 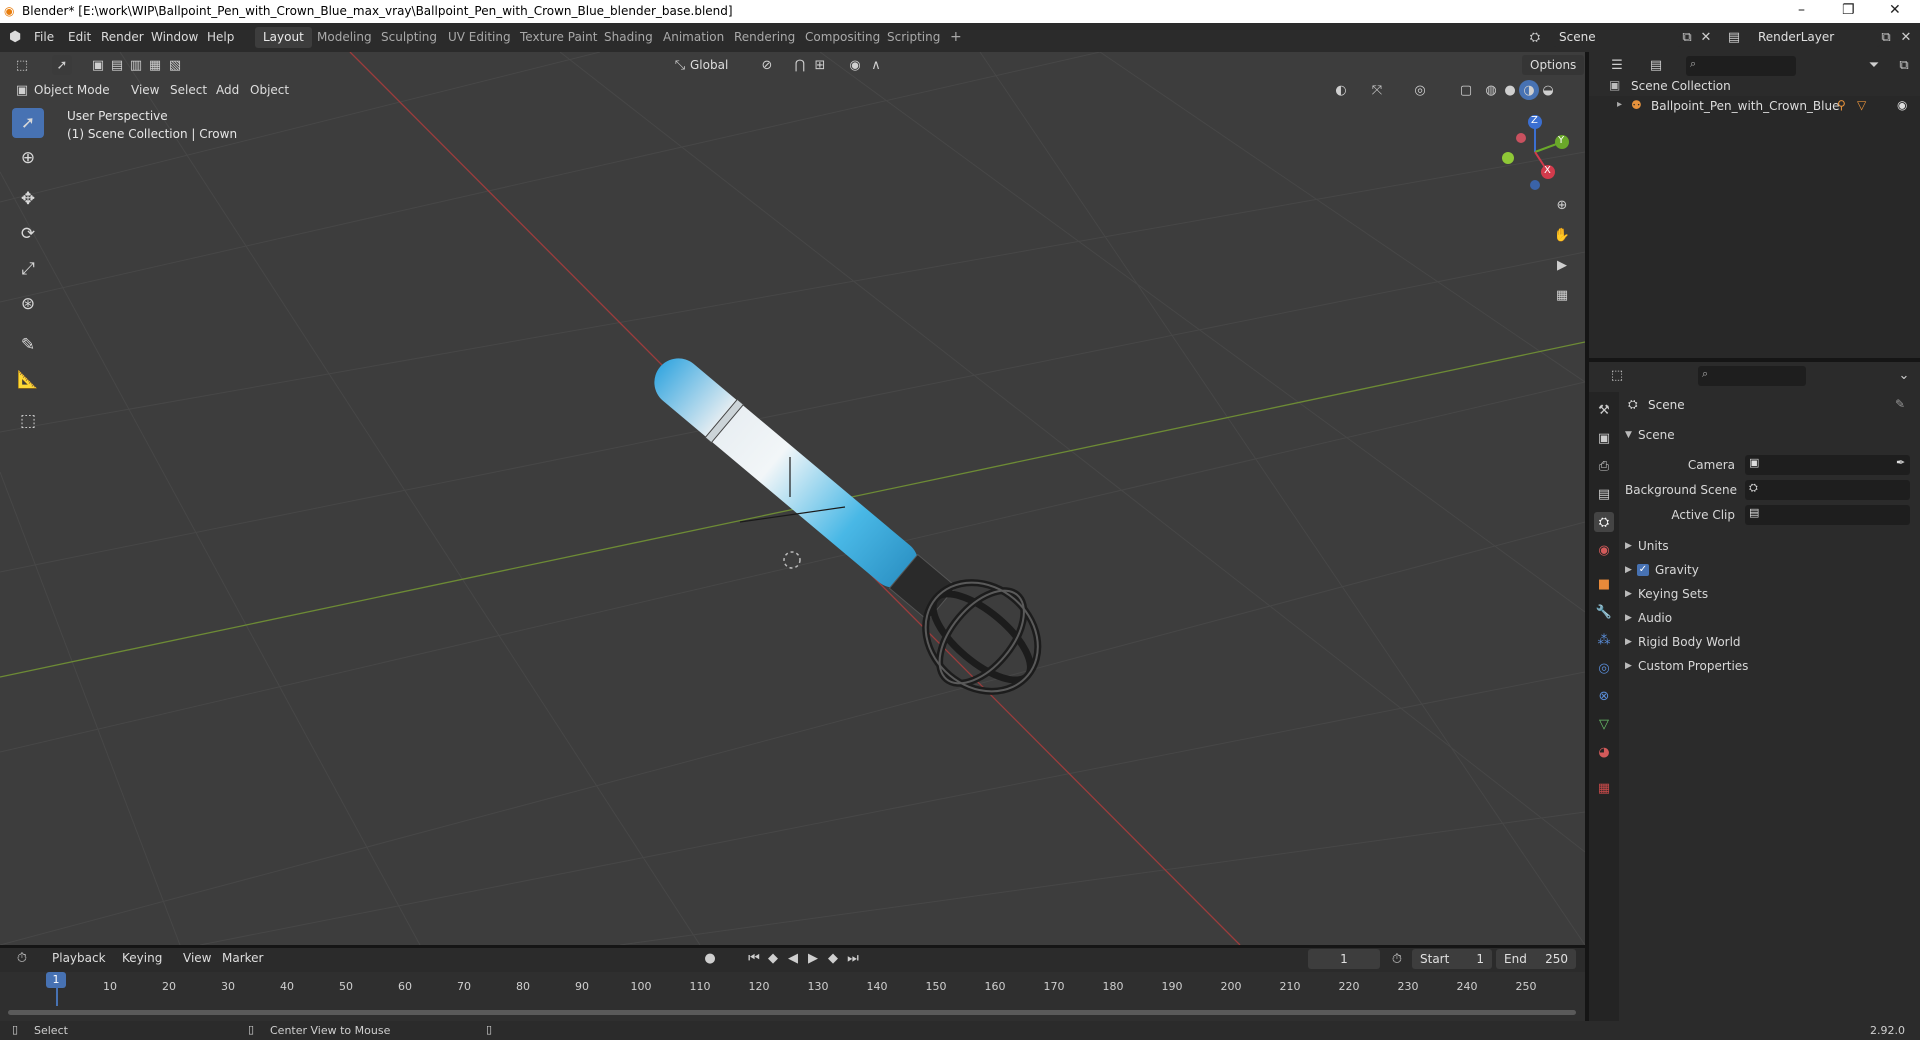 I want to click on render-layer-icon: ▤, so click(x=1734, y=37).